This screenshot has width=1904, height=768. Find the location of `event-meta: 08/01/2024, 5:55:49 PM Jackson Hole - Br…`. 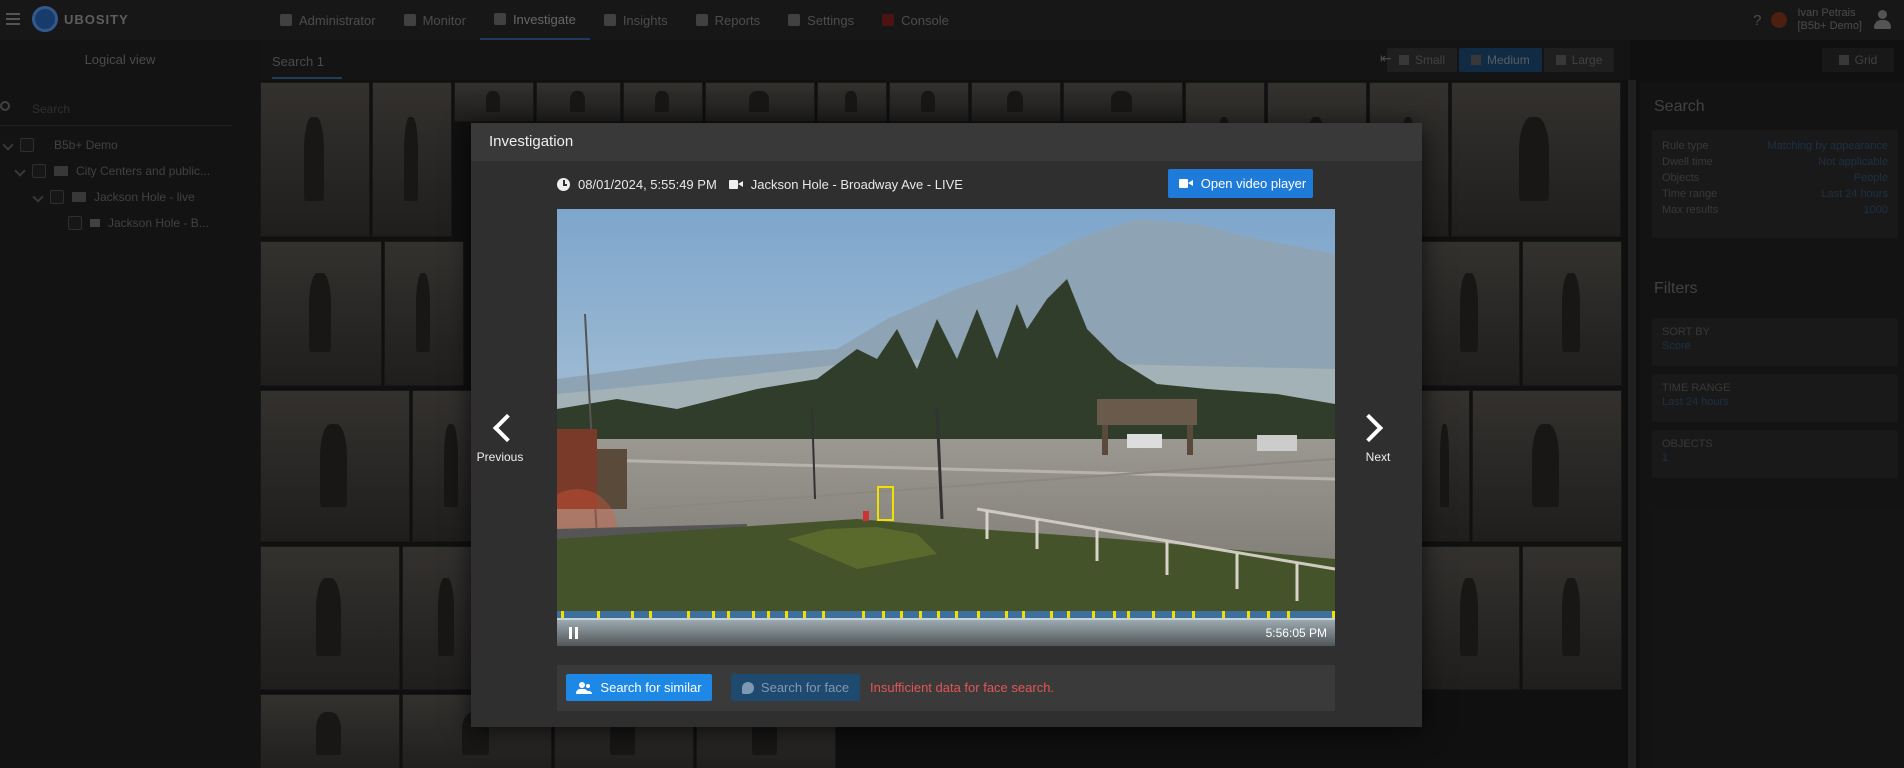

event-meta: 08/01/2024, 5:55:49 PM Jackson Hole - Br… is located at coordinates (760, 184).